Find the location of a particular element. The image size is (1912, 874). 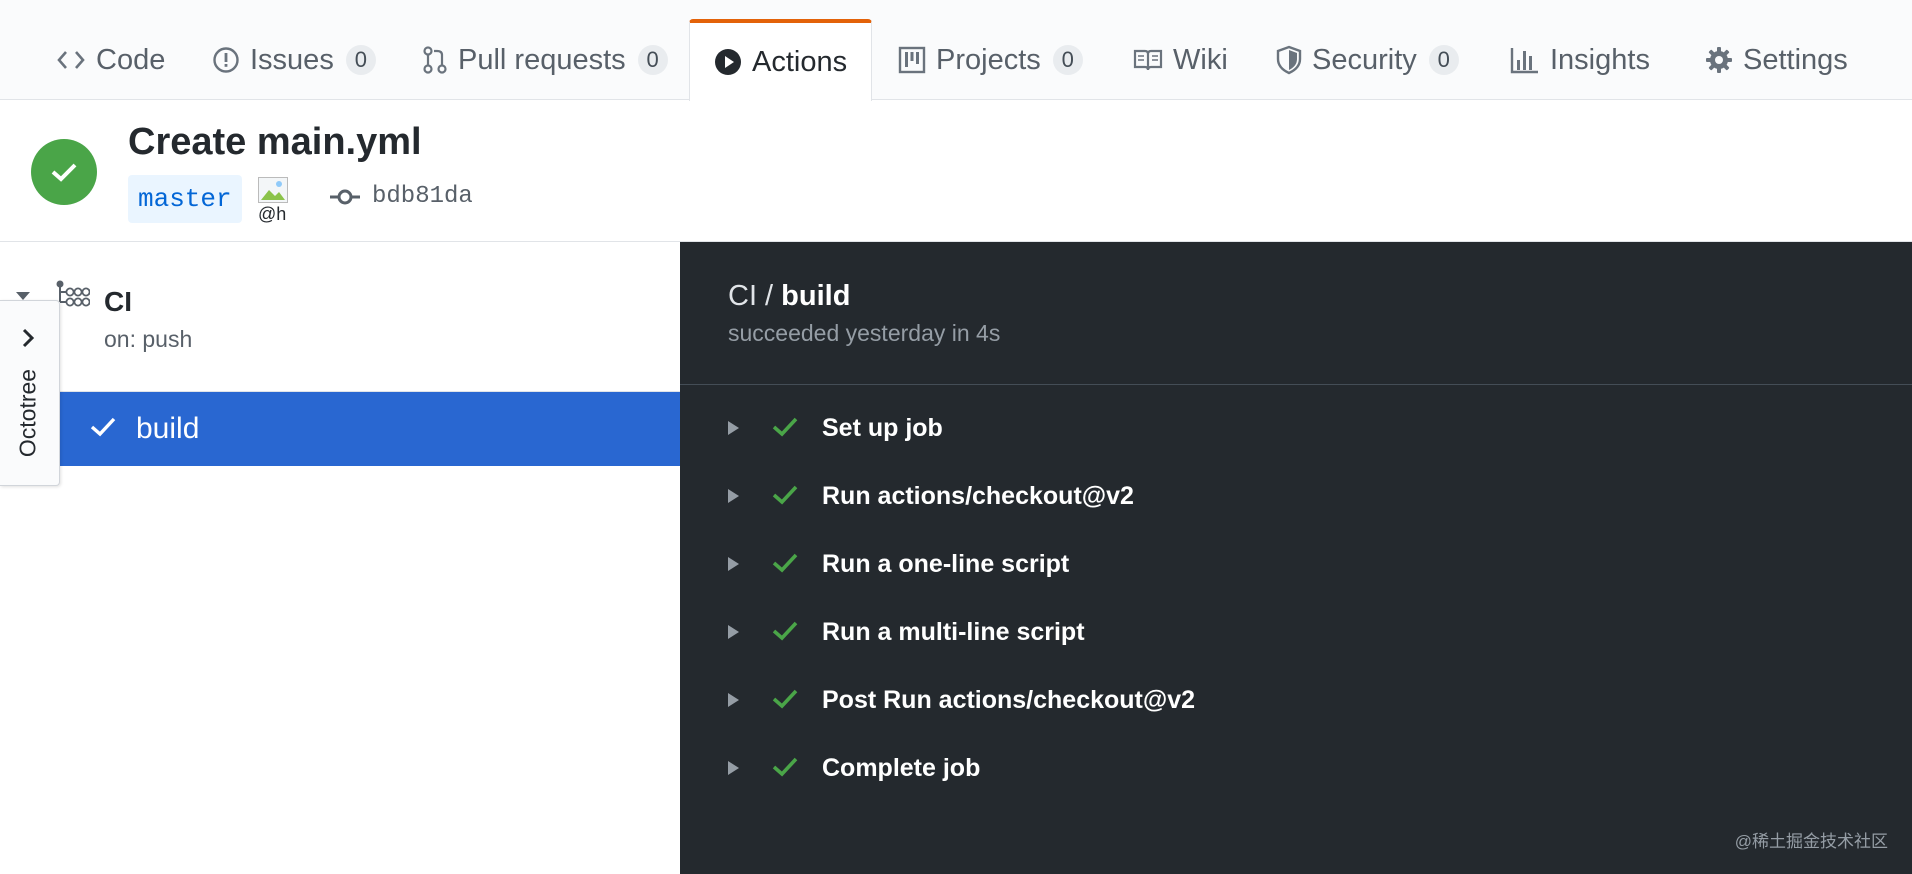

code-icon is located at coordinates (71, 60).